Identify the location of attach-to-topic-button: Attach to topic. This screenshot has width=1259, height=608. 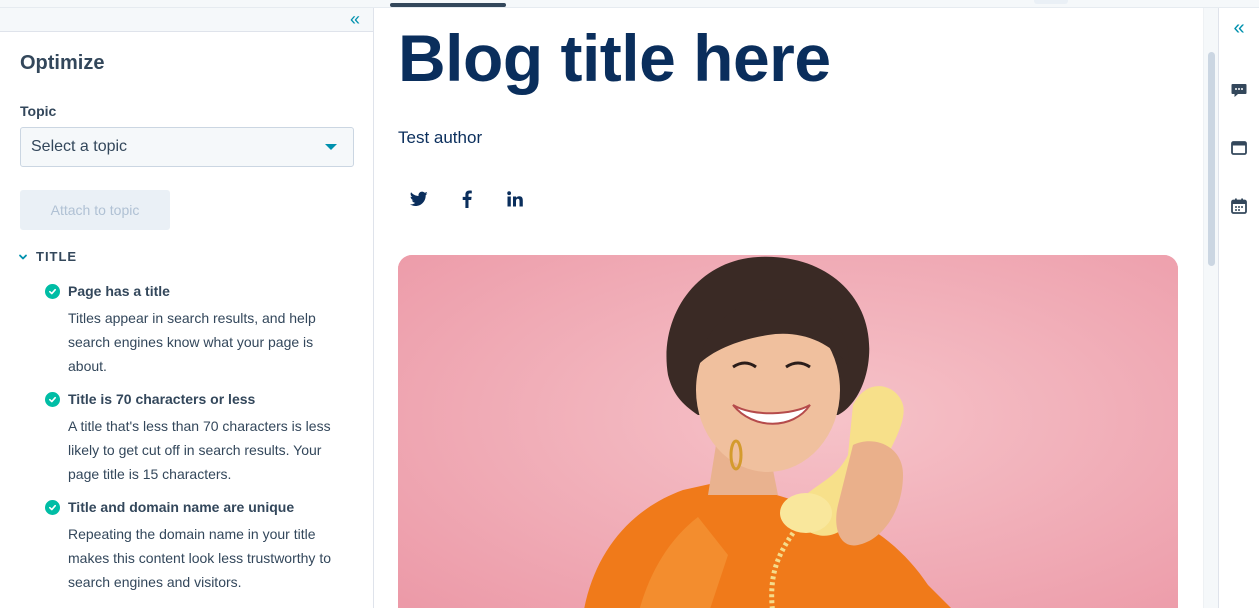
(95, 210).